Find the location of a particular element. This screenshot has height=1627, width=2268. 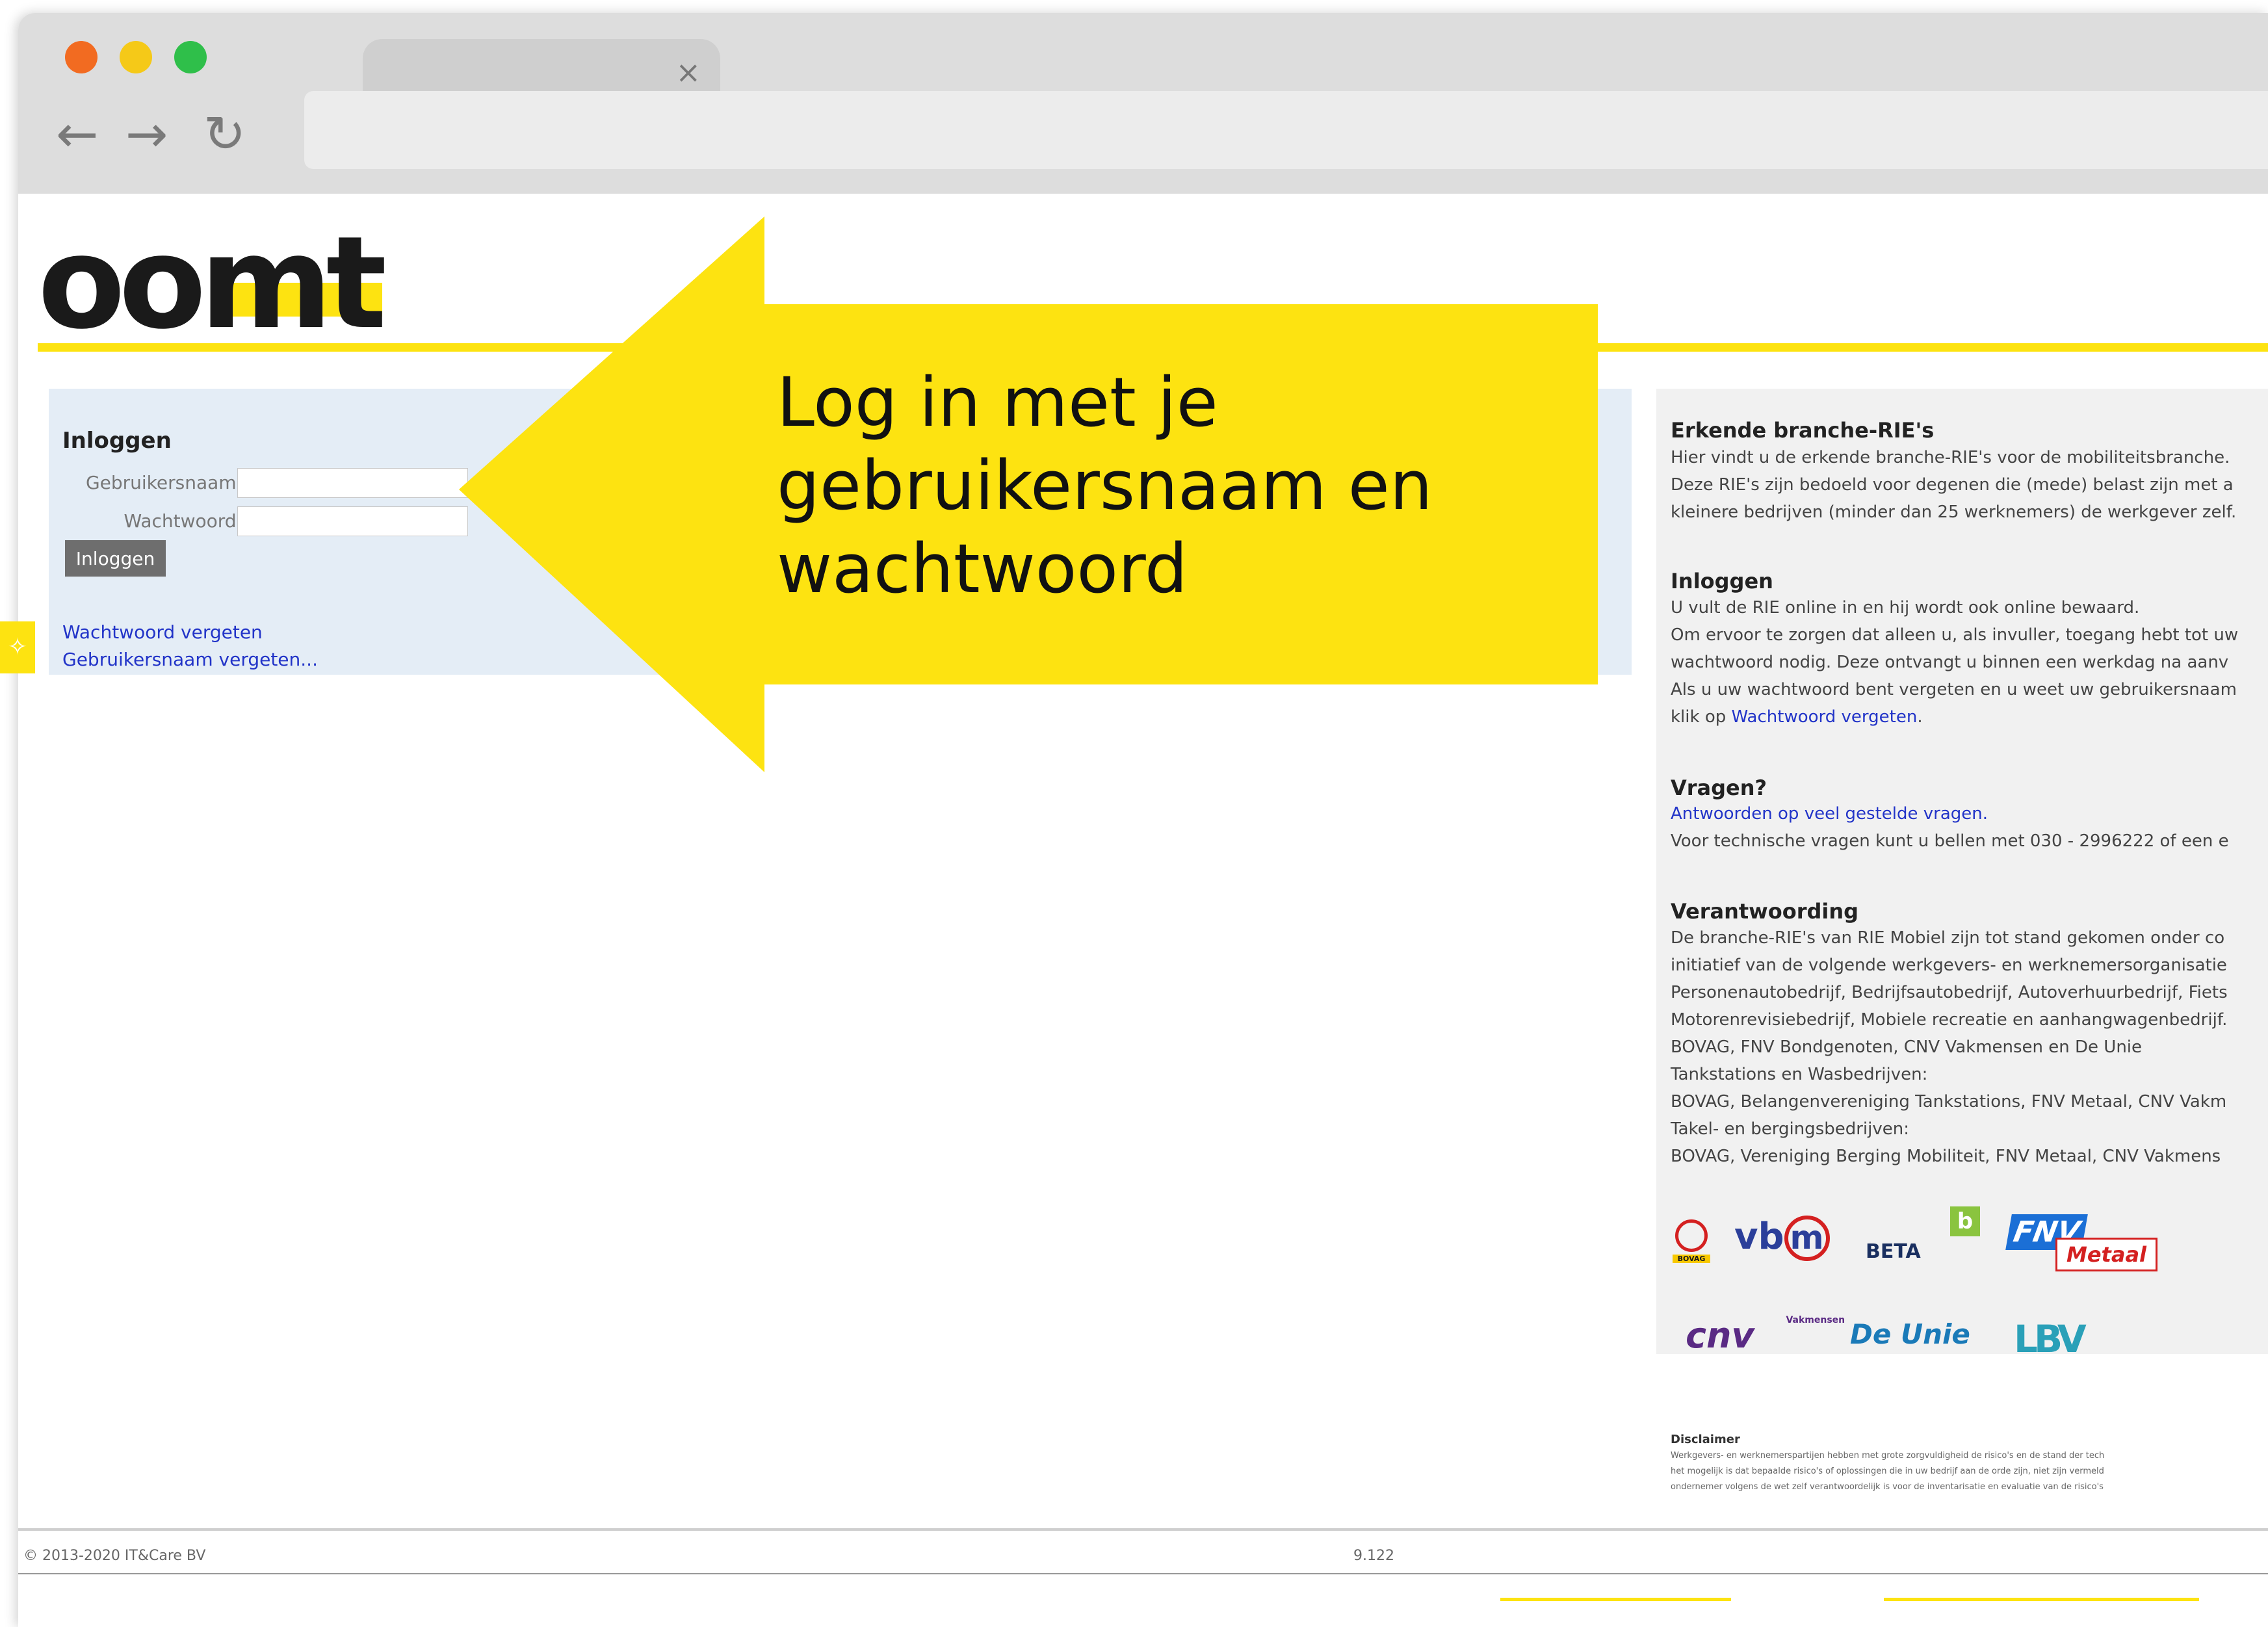

callout-line: gebruikersnaam en is located at coordinates (1105, 485).